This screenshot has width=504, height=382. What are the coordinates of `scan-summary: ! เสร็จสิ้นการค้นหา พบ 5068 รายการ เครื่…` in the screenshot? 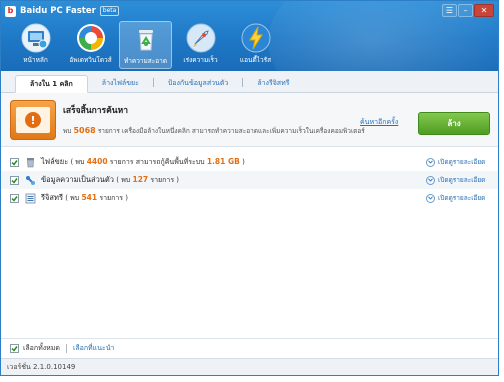 It's located at (249, 120).